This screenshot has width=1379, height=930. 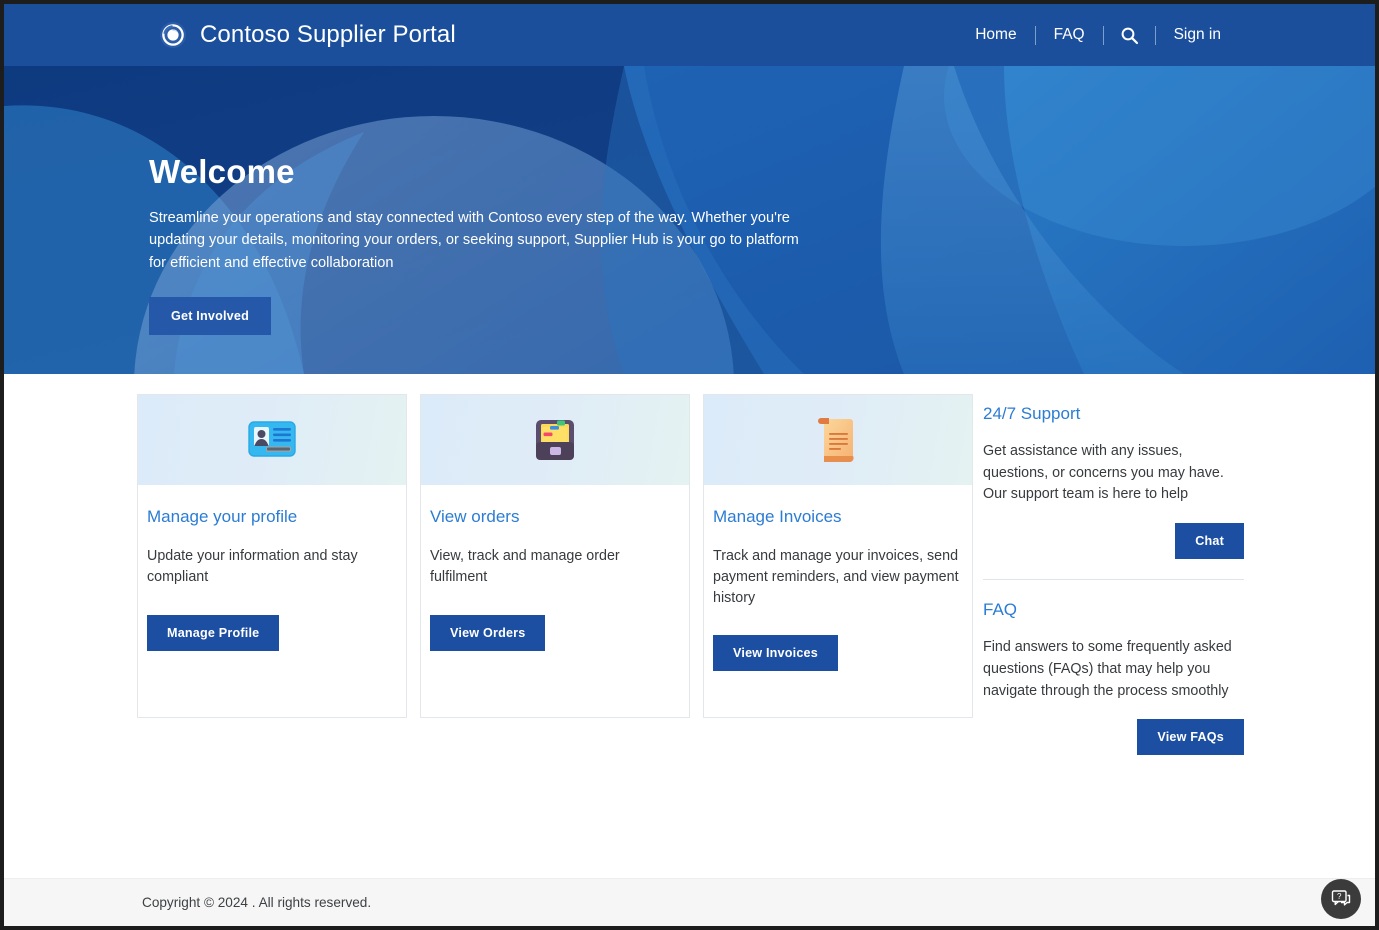 I want to click on chat-help-bubble-icon: ?, so click(x=1341, y=899).